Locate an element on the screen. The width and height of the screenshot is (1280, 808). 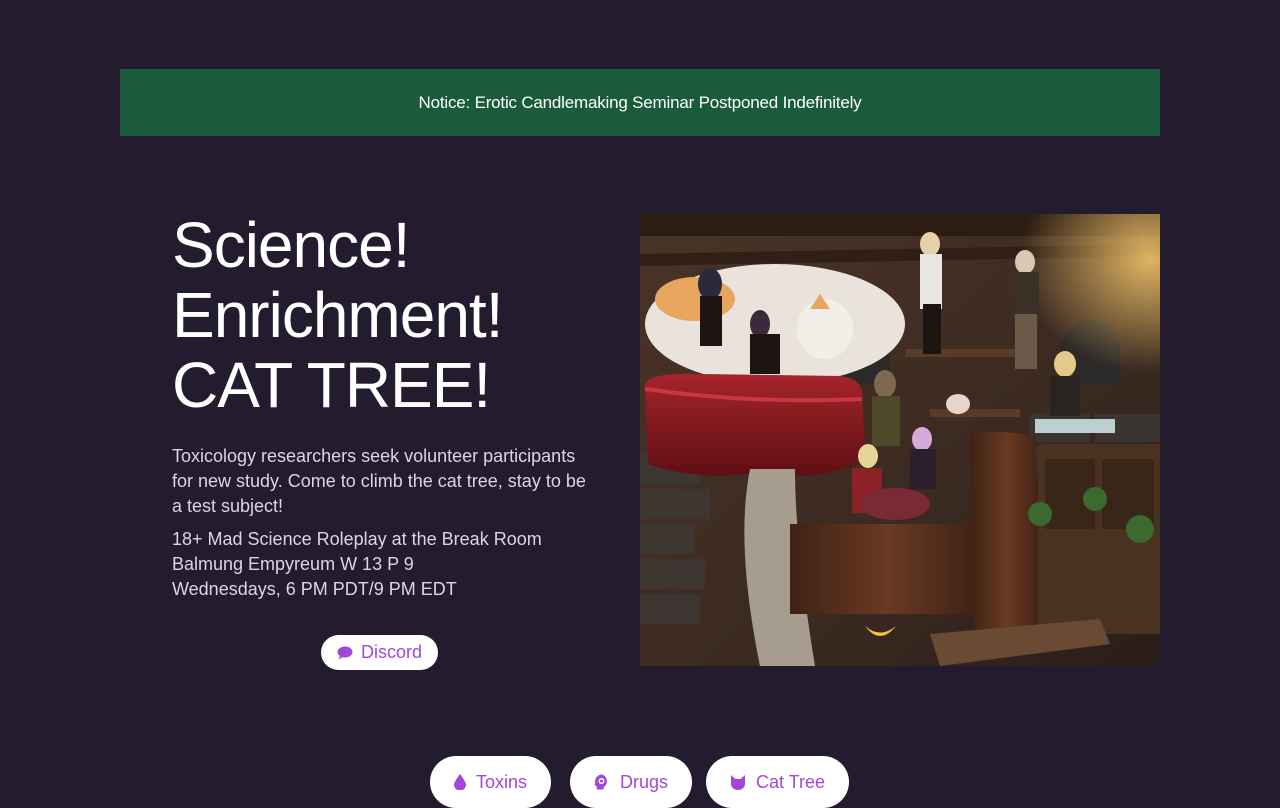
discord-button-label: Discord is located at coordinates (392, 652).